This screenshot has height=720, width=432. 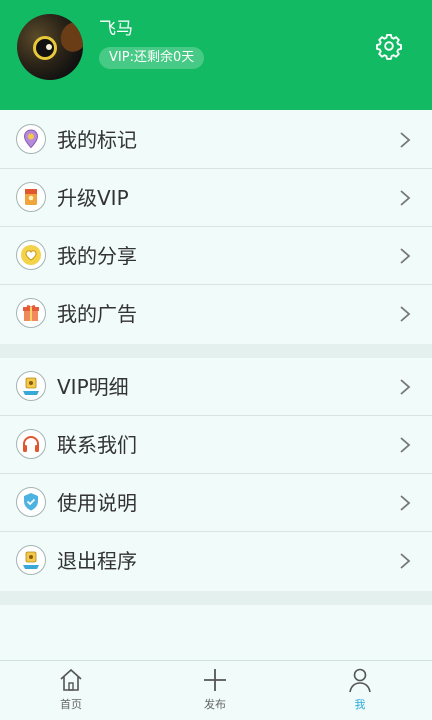 What do you see at coordinates (71, 679) in the screenshot?
I see `home-icon` at bounding box center [71, 679].